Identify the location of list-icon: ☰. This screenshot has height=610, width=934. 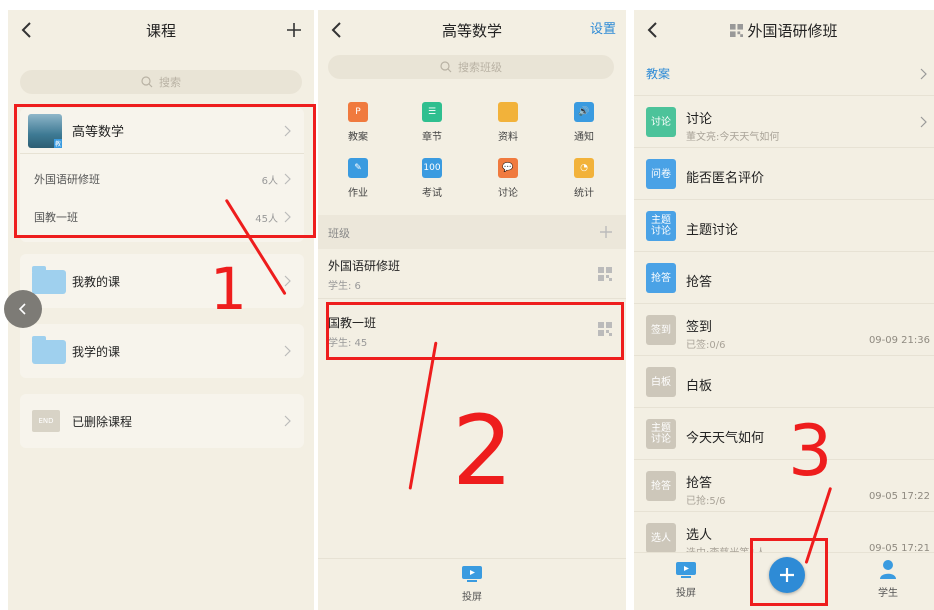
(432, 112).